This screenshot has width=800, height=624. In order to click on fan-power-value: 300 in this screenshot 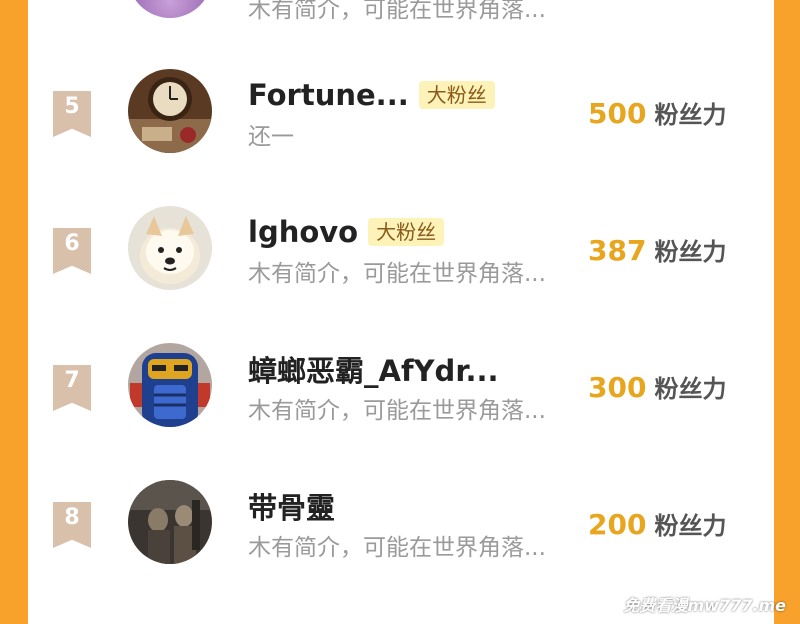, I will do `click(617, 387)`.